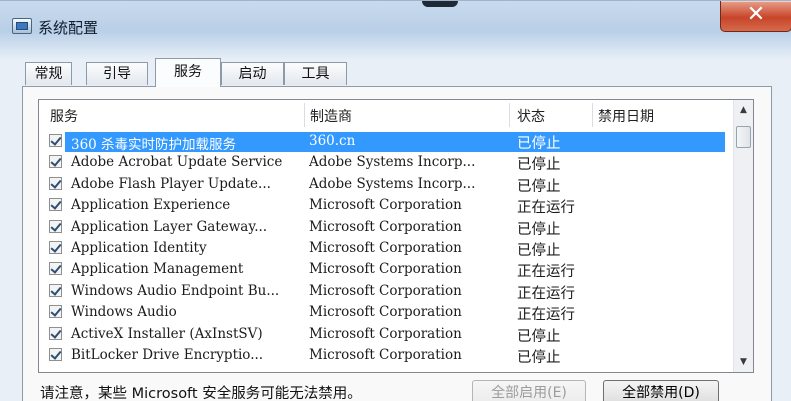 This screenshot has height=401, width=791. I want to click on security-notice: 请注意，某些 Microsoft 安全服务可能无法禁用。, so click(201, 393).